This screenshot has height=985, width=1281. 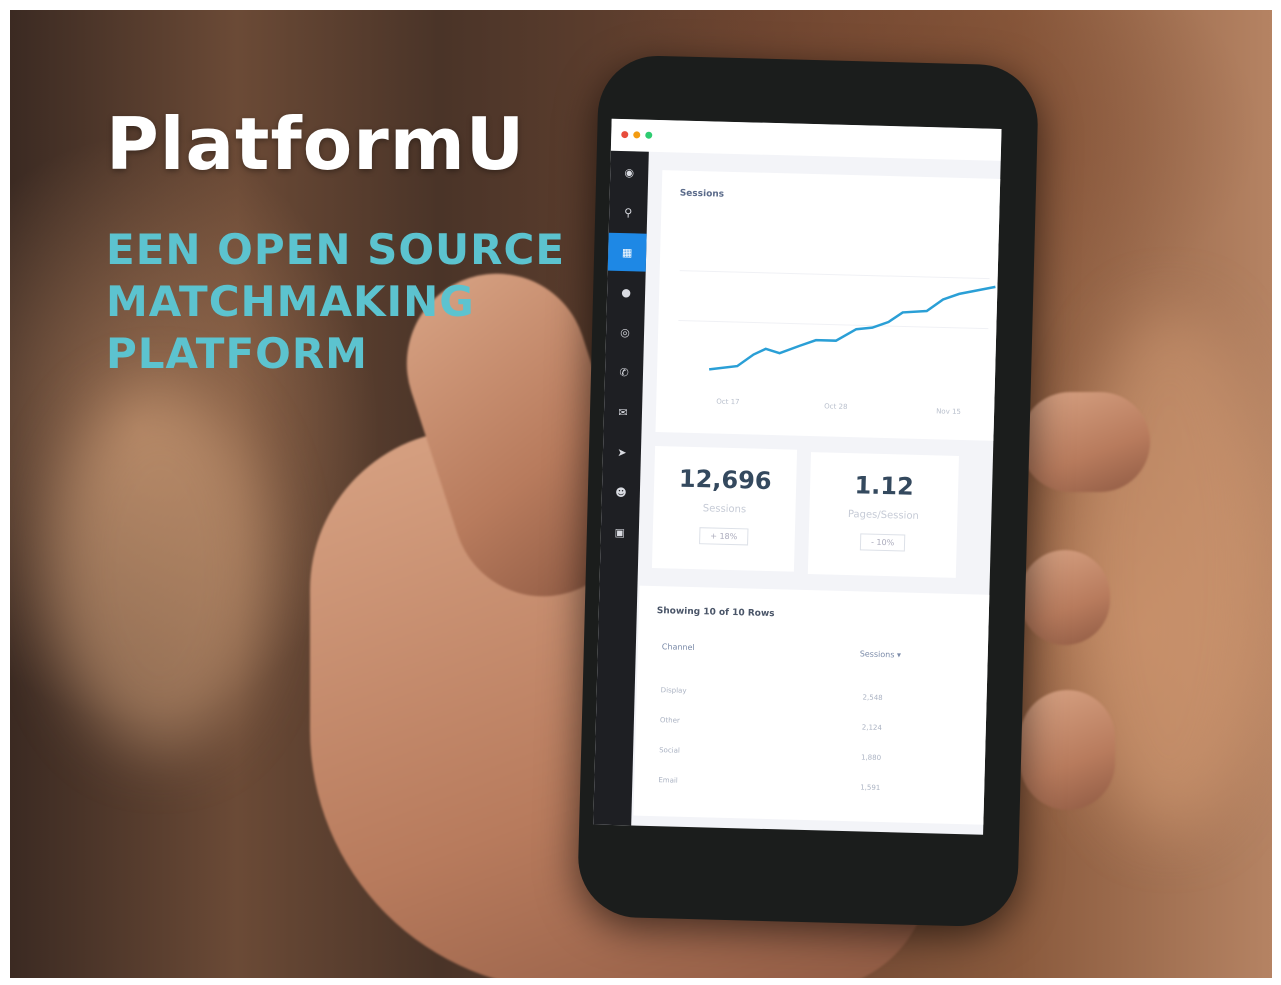 I want to click on sort-down-icon: ▾, so click(x=899, y=655).